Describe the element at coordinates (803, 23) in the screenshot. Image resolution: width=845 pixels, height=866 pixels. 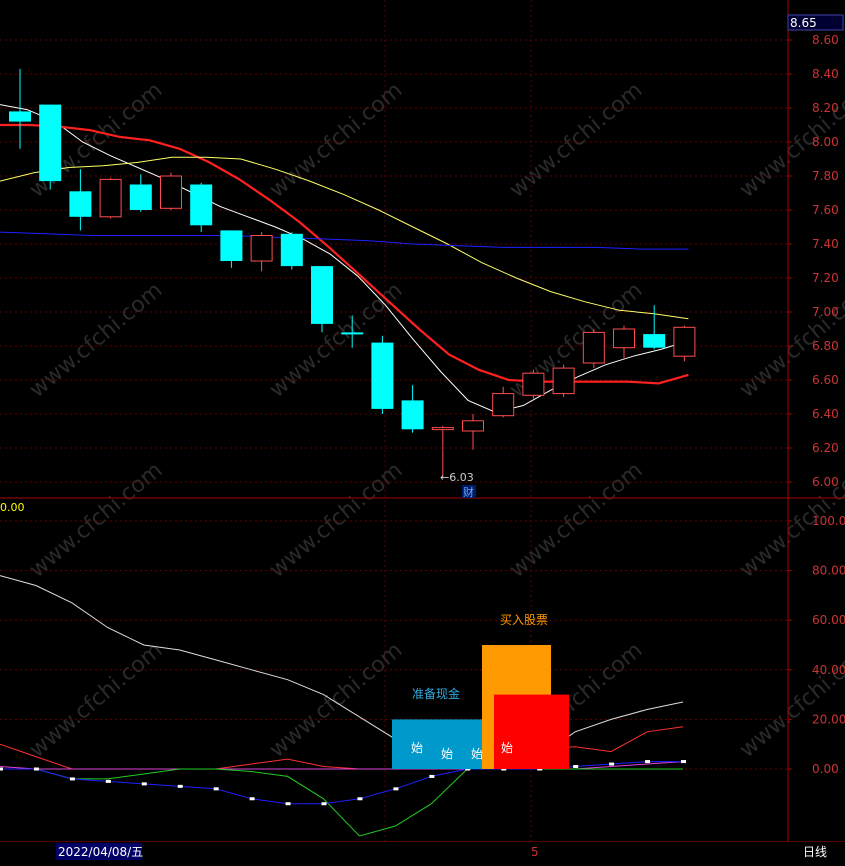
I see `current-price-label: 8.65` at that location.